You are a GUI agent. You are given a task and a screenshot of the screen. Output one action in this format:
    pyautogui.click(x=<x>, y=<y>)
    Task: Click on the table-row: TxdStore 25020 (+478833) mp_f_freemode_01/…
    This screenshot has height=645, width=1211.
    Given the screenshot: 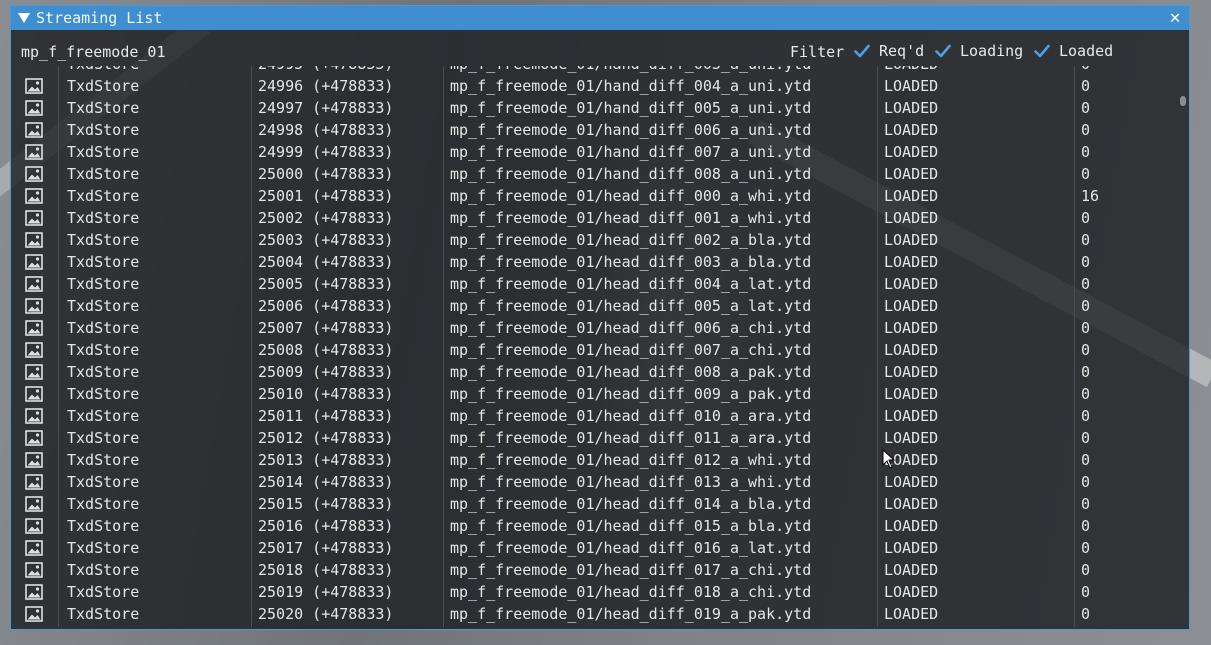 What is the action you would take?
    pyautogui.click(x=593, y=614)
    